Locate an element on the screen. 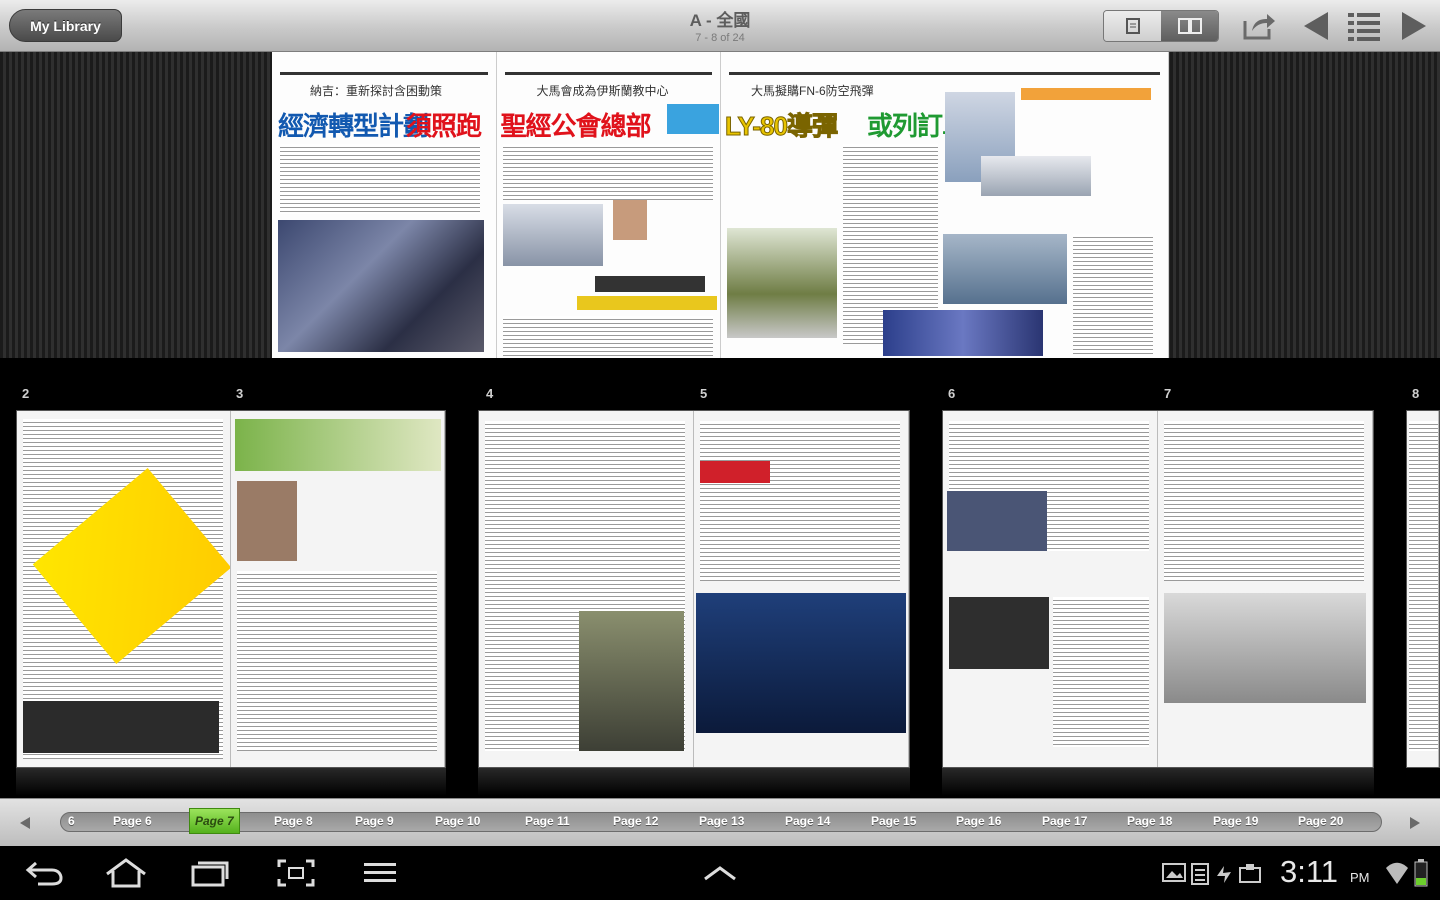 This screenshot has height=900, width=1440. issue-title: A - 全國 is located at coordinates (720, 20).